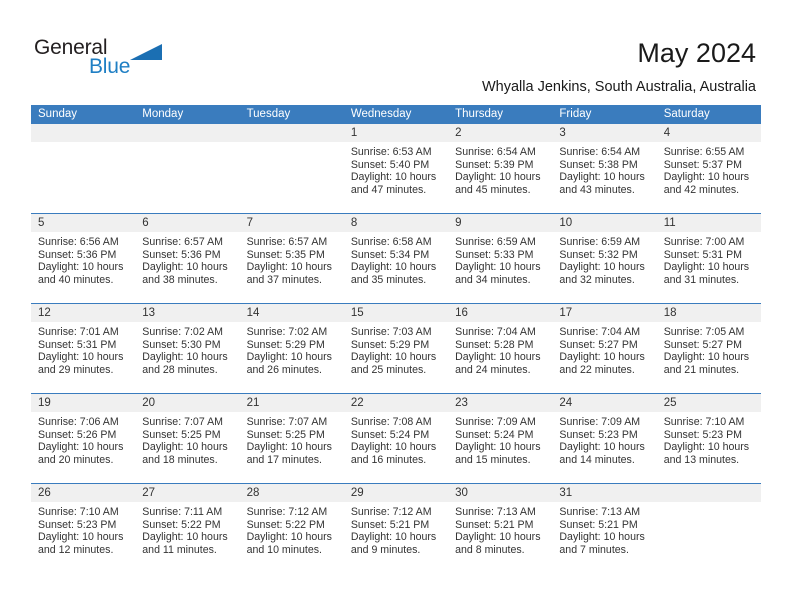  I want to click on day-number: 8, so click(396, 223).